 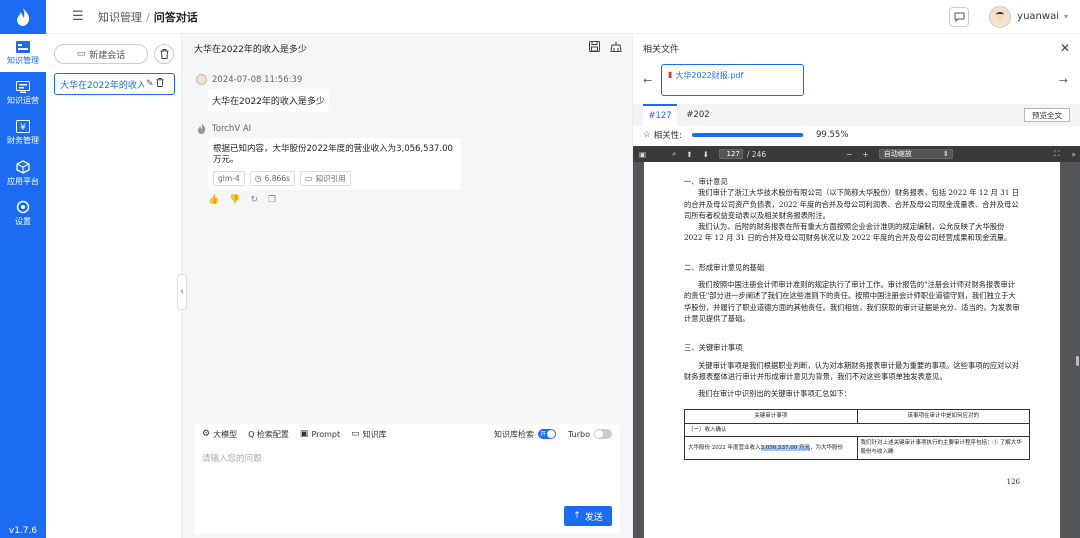 I want to click on avatar, so click(x=1000, y=16).